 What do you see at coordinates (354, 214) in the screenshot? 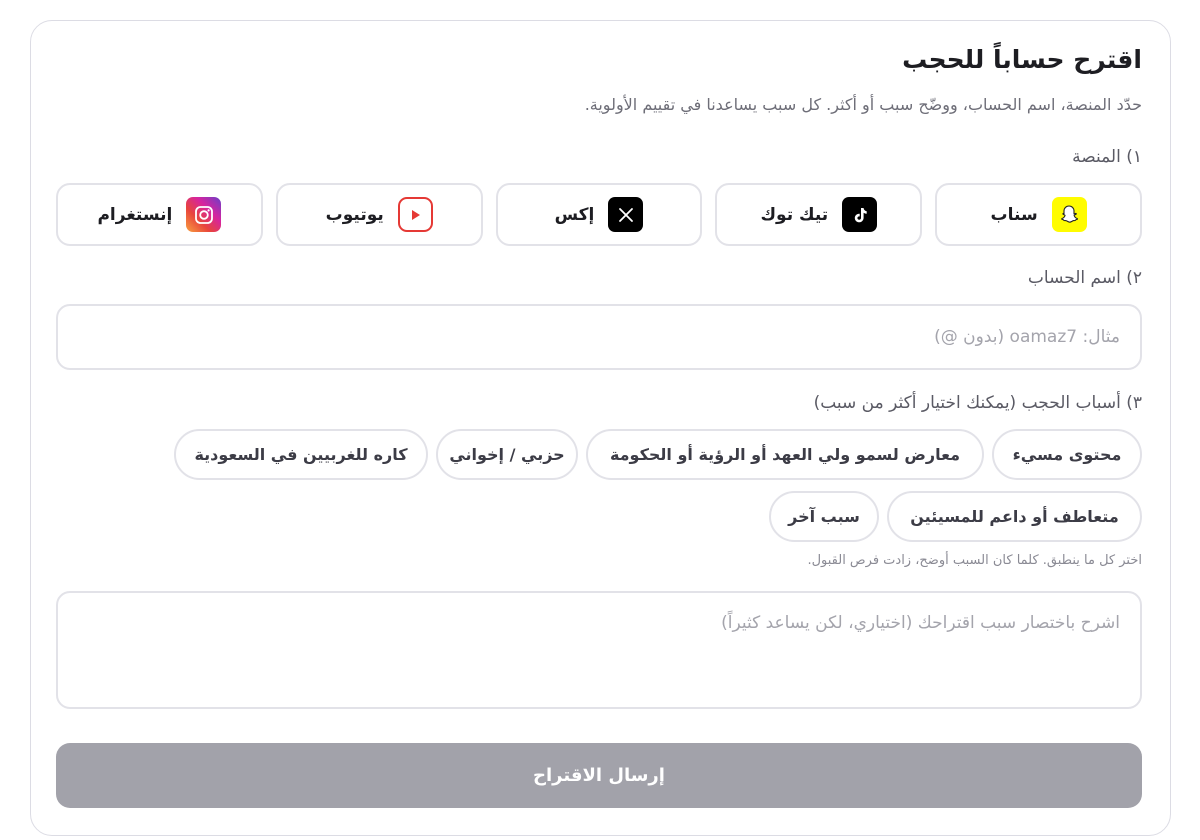
I see `platform-label-youtube: يوتيوب` at bounding box center [354, 214].